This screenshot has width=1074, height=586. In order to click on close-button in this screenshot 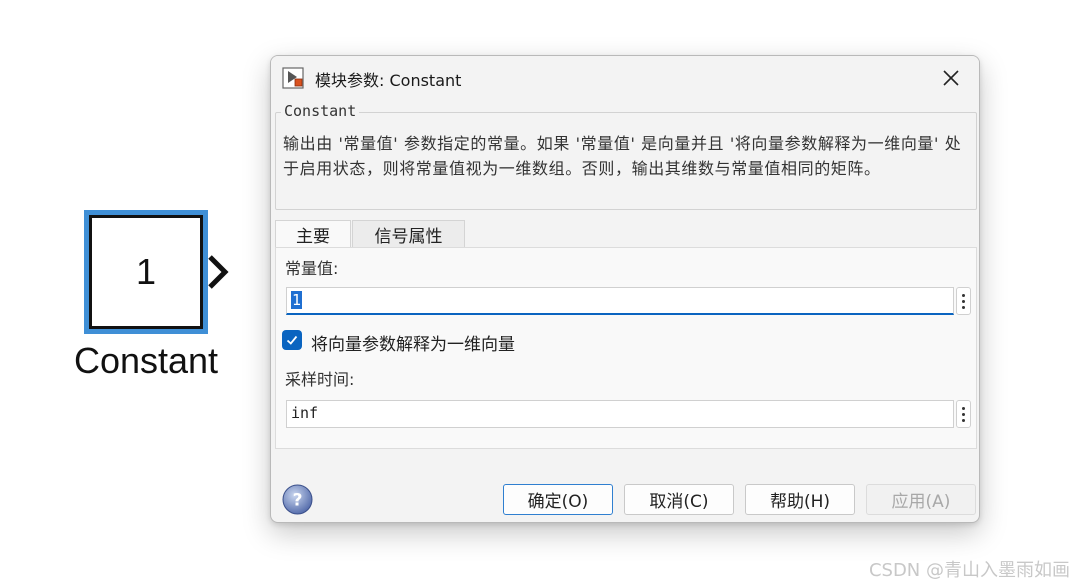, I will do `click(951, 78)`.